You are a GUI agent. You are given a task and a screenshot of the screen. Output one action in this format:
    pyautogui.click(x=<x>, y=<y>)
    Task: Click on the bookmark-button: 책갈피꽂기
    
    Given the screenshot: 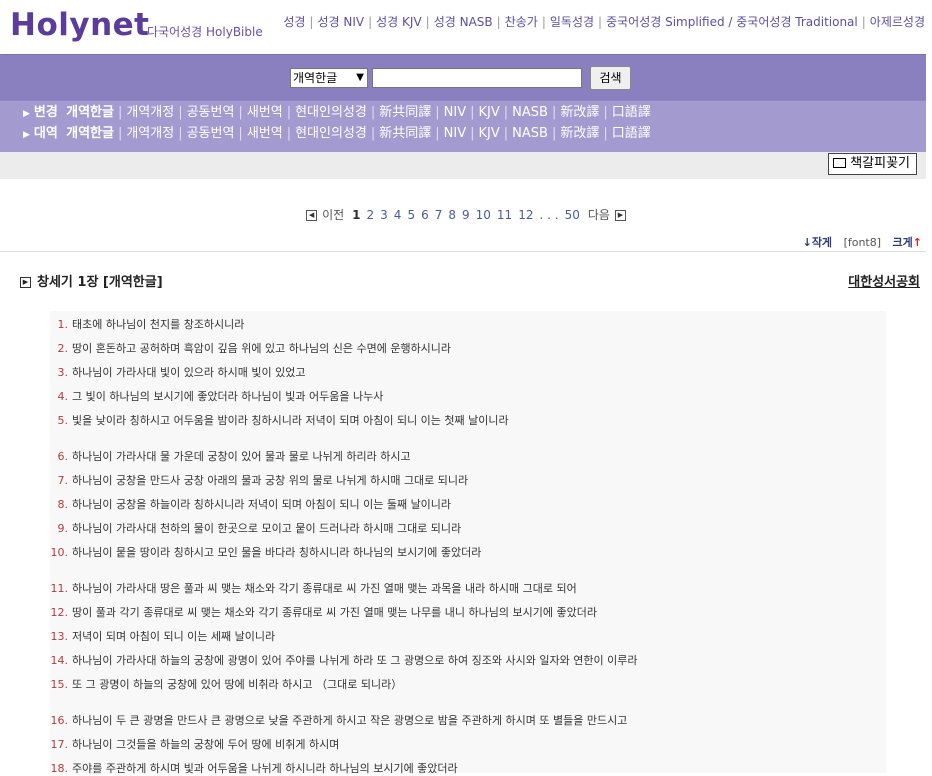 What is the action you would take?
    pyautogui.click(x=872, y=164)
    